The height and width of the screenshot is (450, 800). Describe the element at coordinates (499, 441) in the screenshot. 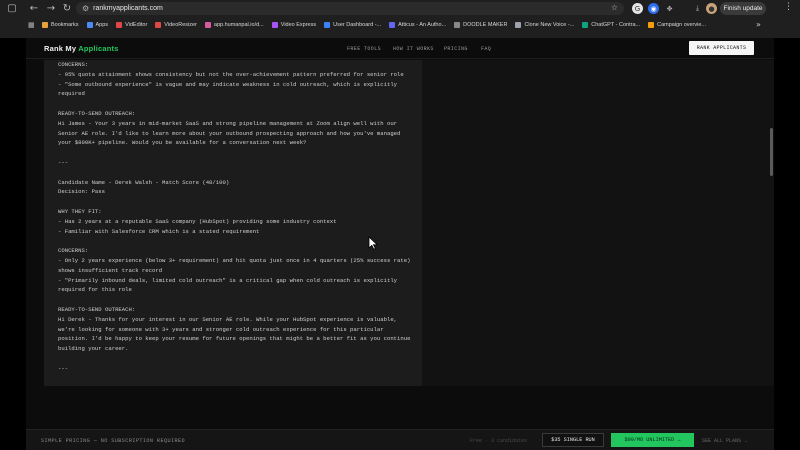

I see `free-plan-note: Free · 3 candidates` at that location.